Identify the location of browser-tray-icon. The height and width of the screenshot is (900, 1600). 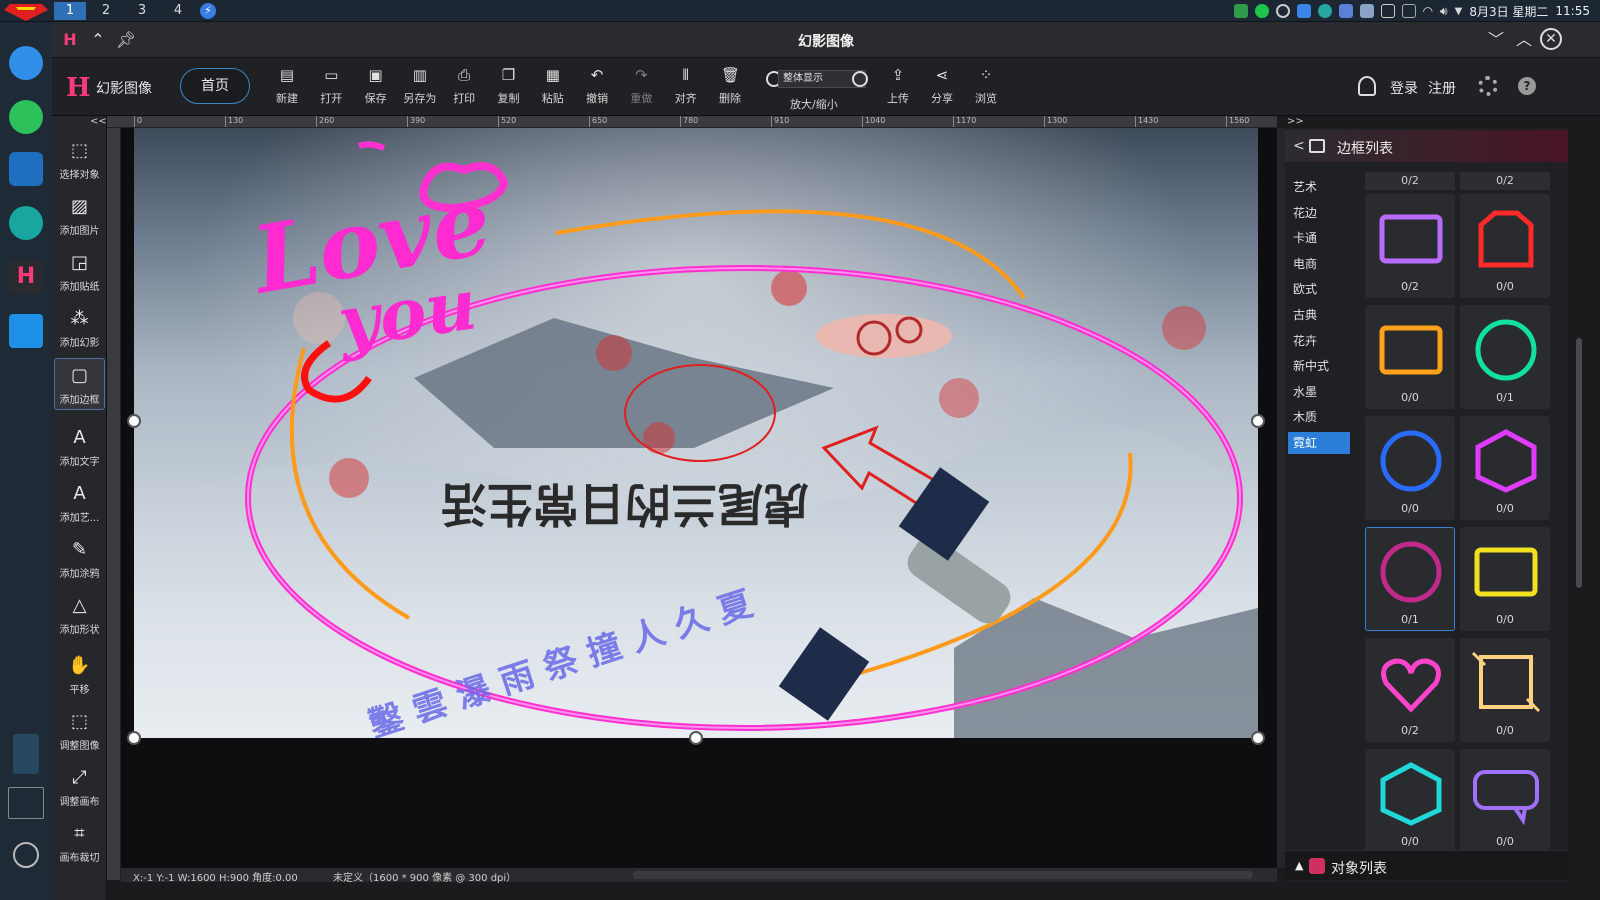
(1324, 11).